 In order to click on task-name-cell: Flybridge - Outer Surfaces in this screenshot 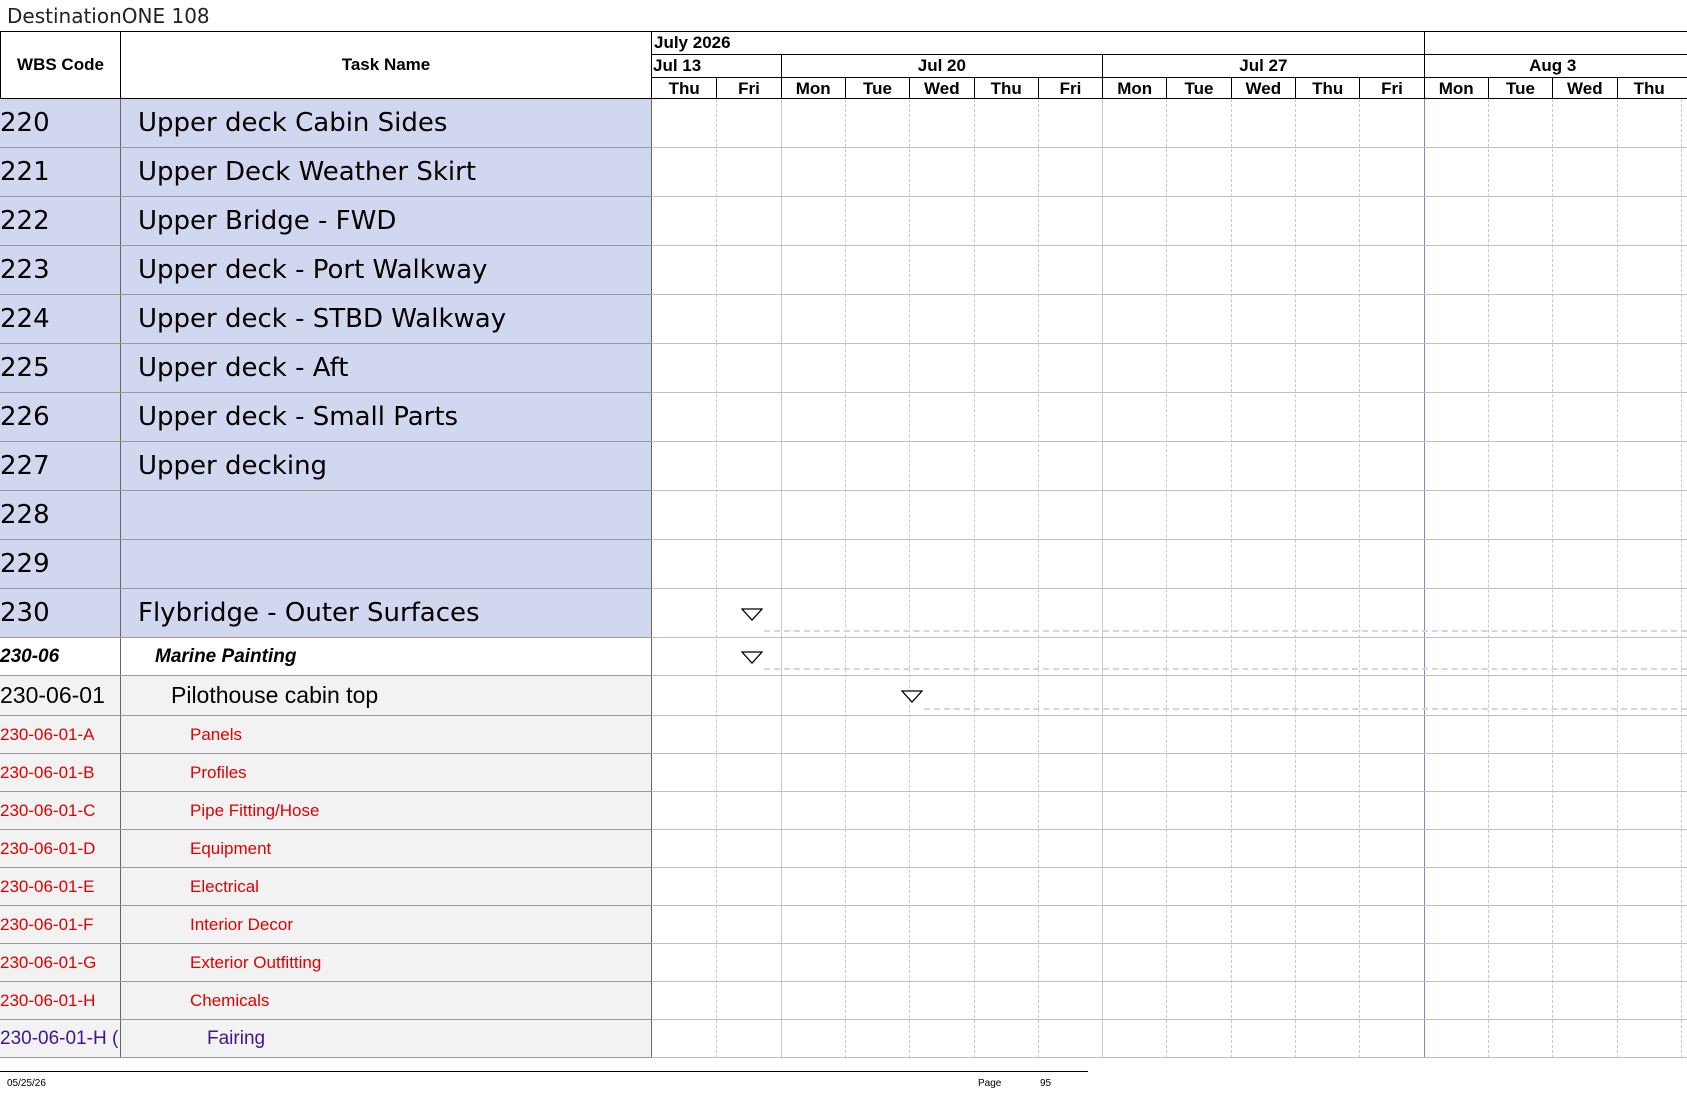, I will do `click(386, 613)`.